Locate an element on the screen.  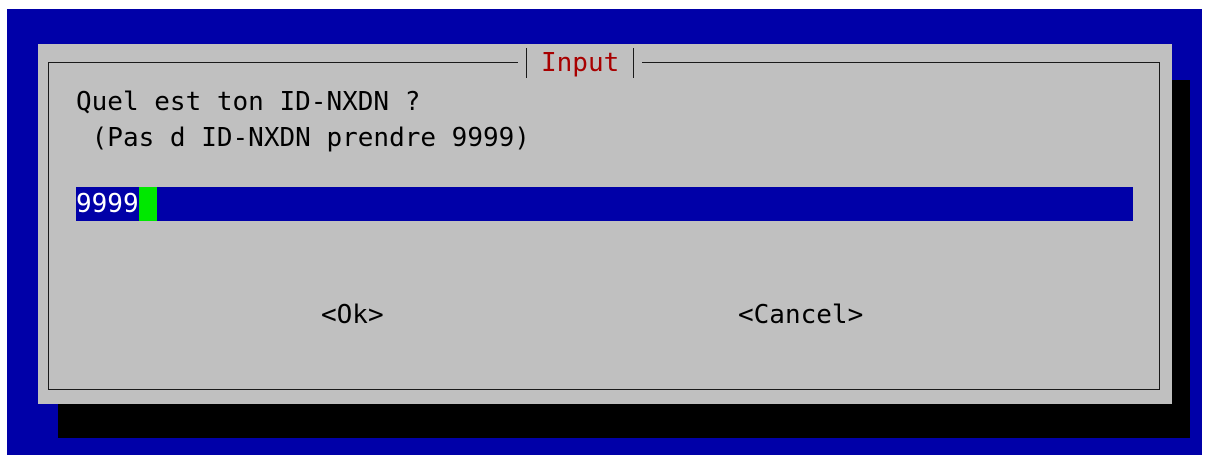
ok-button: <Ok> is located at coordinates (352, 315).